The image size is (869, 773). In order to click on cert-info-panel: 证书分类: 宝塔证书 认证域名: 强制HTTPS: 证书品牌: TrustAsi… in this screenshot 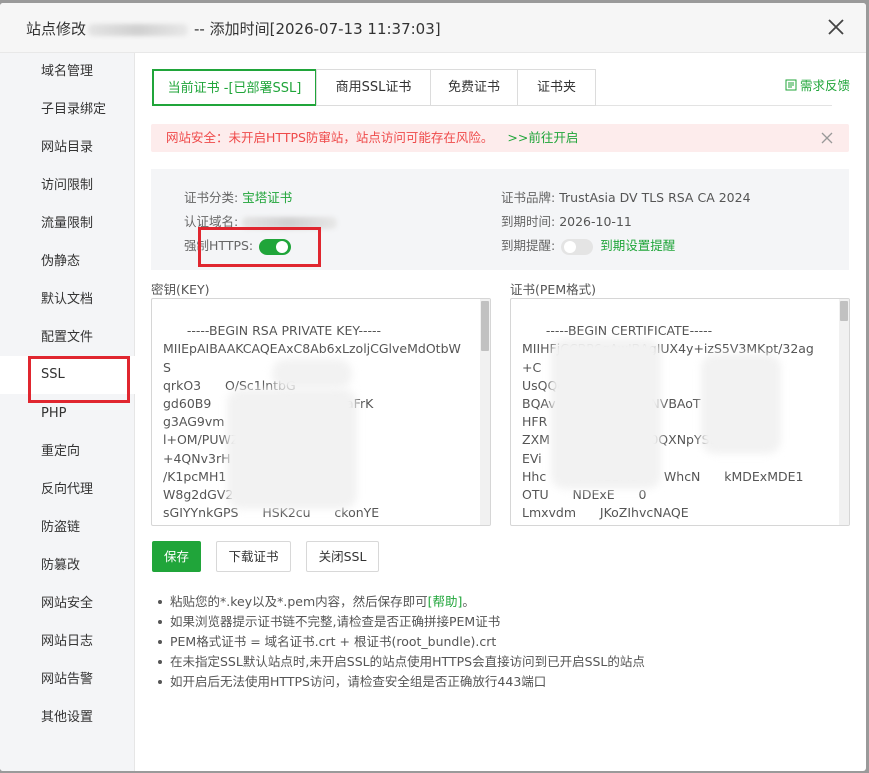, I will do `click(500, 219)`.